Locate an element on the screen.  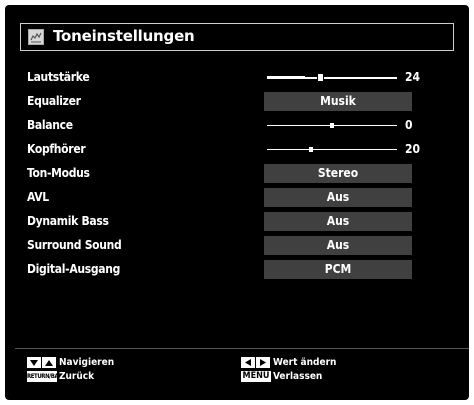
volume-slider-fill is located at coordinates (286, 77).